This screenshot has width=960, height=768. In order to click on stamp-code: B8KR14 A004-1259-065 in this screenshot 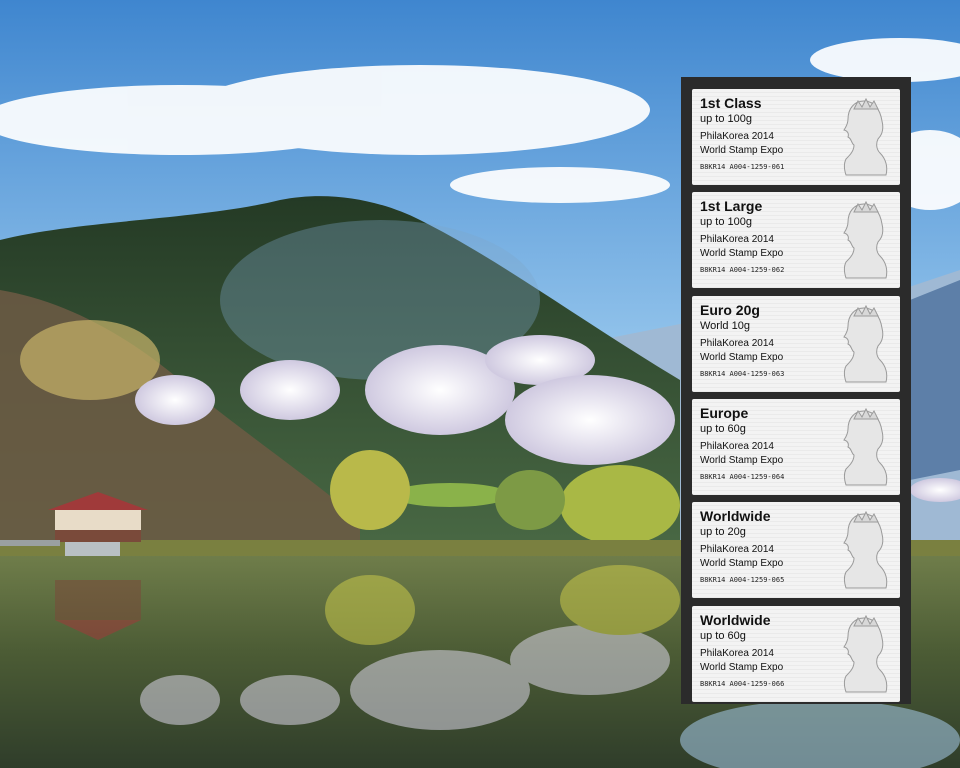, I will do `click(742, 580)`.